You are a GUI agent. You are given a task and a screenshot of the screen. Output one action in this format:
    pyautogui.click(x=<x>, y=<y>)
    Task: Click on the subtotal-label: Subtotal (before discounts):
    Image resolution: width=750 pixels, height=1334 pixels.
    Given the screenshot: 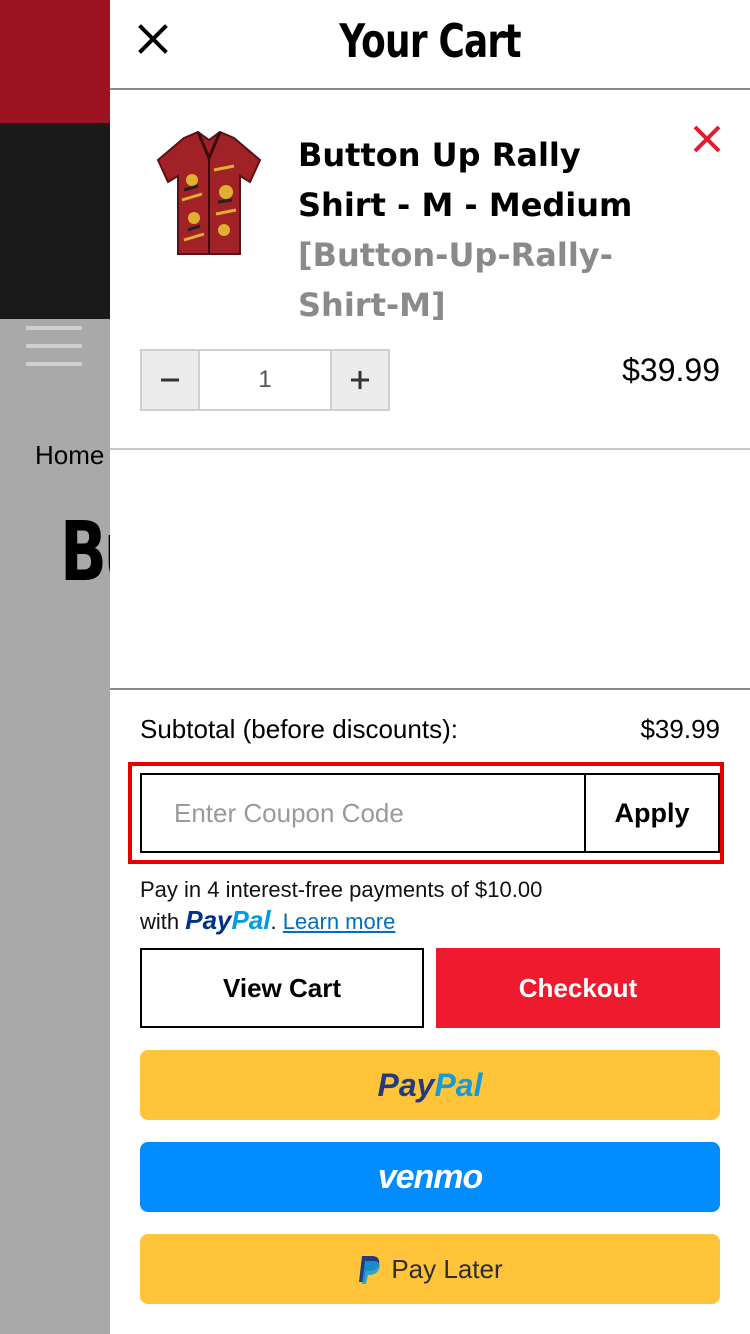 What is the action you would take?
    pyautogui.click(x=299, y=729)
    